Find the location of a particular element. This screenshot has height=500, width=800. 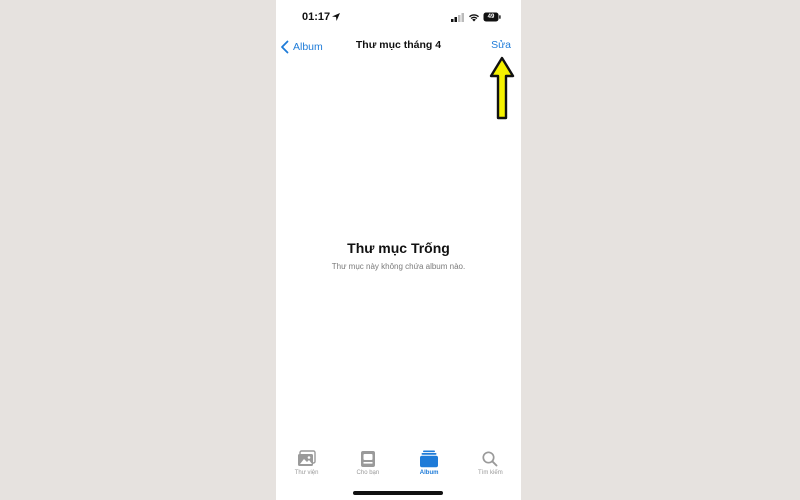

tab-label: Thư viện is located at coordinates (306, 473).